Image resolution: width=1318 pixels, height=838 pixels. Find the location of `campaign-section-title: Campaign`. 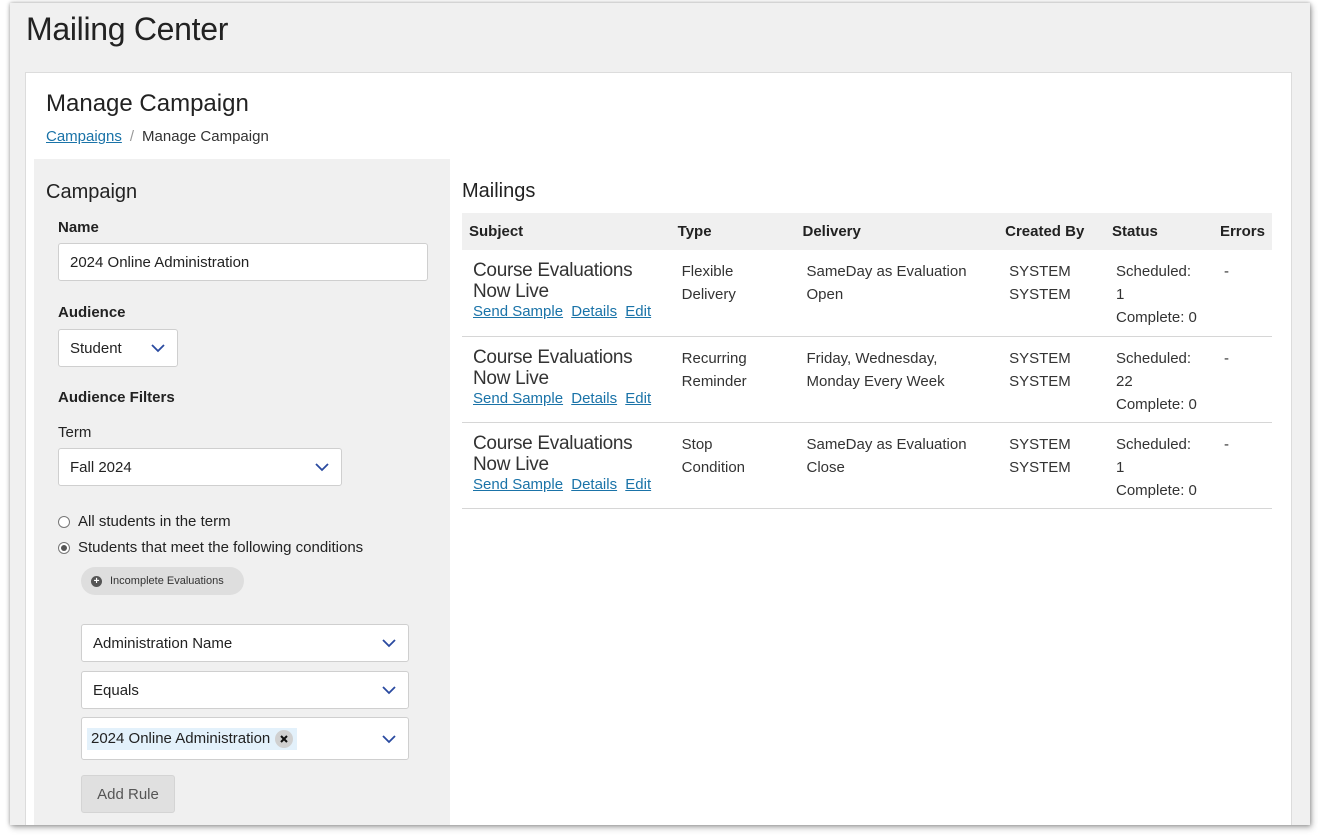

campaign-section-title: Campaign is located at coordinates (92, 192).